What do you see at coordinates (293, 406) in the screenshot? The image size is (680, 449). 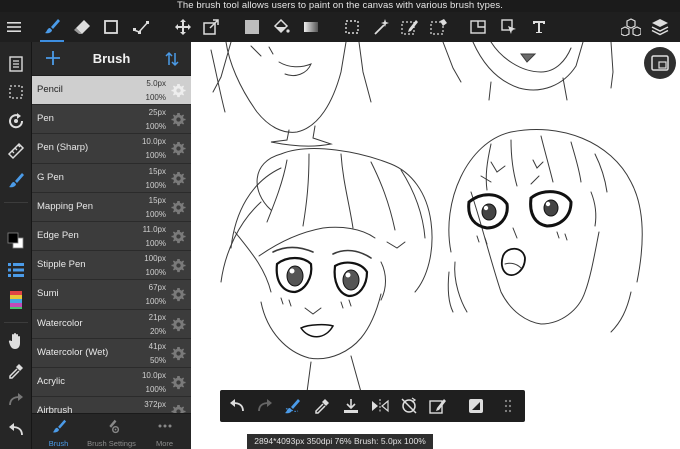 I see `stabilizer-button` at bounding box center [293, 406].